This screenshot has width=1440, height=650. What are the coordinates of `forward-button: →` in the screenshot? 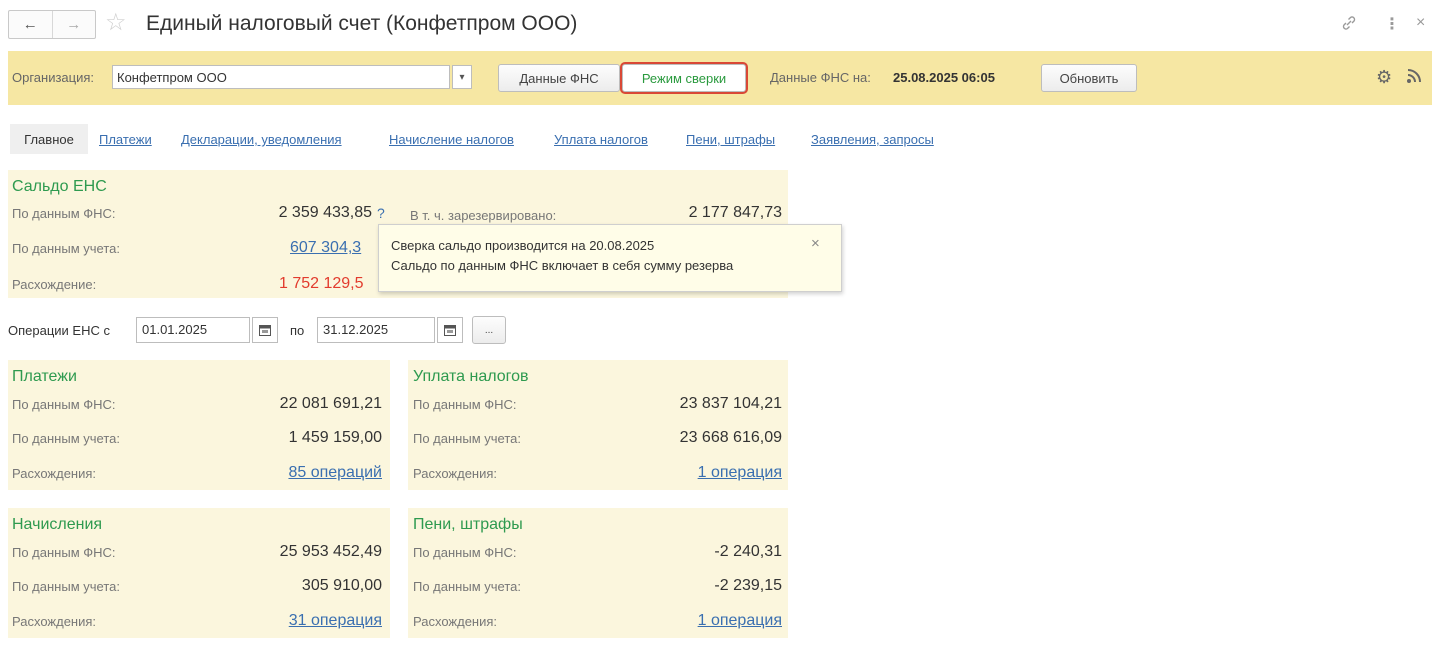 It's located at (73, 24).